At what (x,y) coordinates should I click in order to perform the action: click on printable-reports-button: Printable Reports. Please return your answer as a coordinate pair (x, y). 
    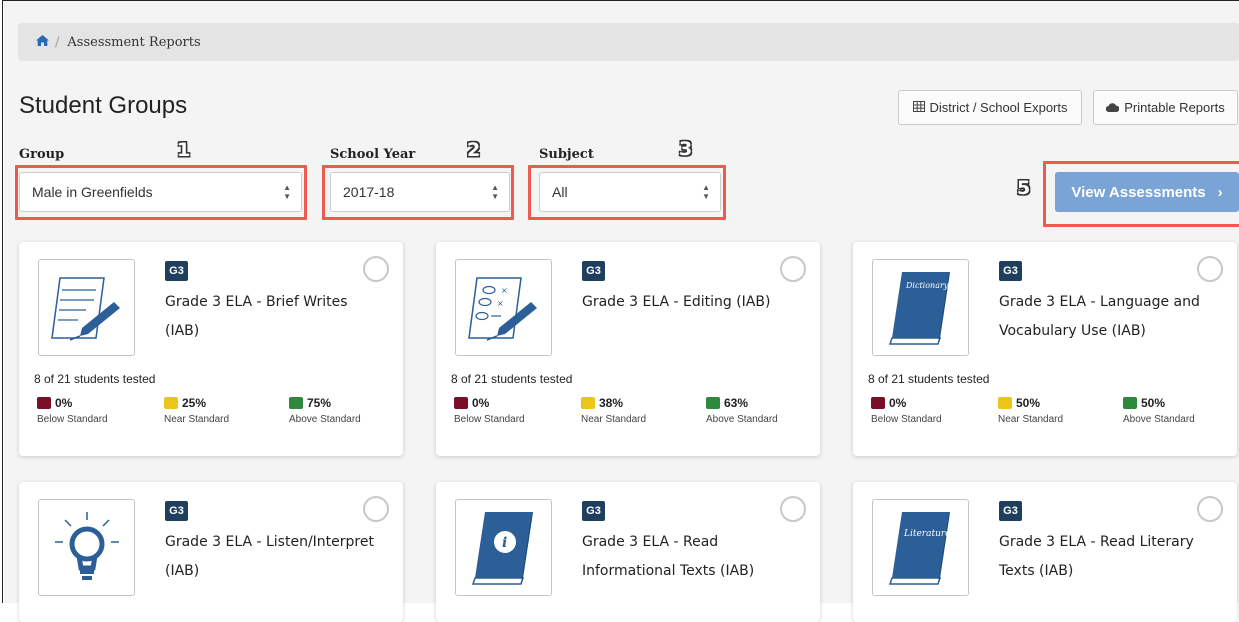
    Looking at the image, I should click on (1165, 107).